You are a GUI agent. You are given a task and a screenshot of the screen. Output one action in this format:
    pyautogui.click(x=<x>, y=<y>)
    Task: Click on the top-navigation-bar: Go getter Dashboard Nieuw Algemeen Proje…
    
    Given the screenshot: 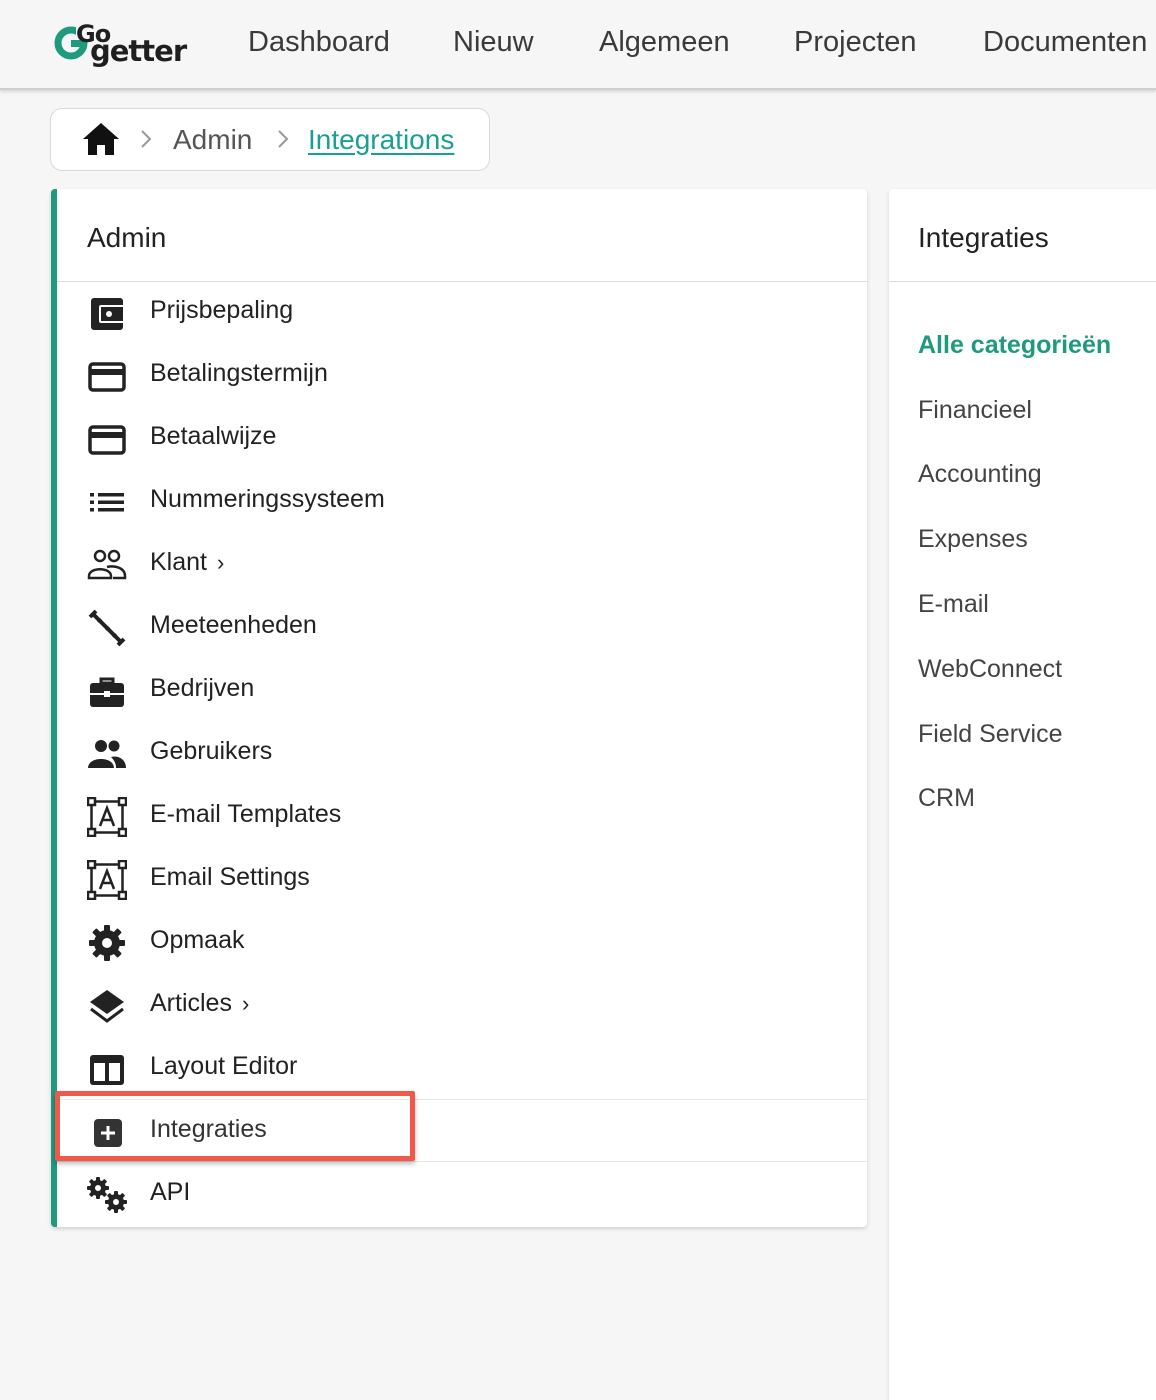 What is the action you would take?
    pyautogui.click(x=578, y=45)
    